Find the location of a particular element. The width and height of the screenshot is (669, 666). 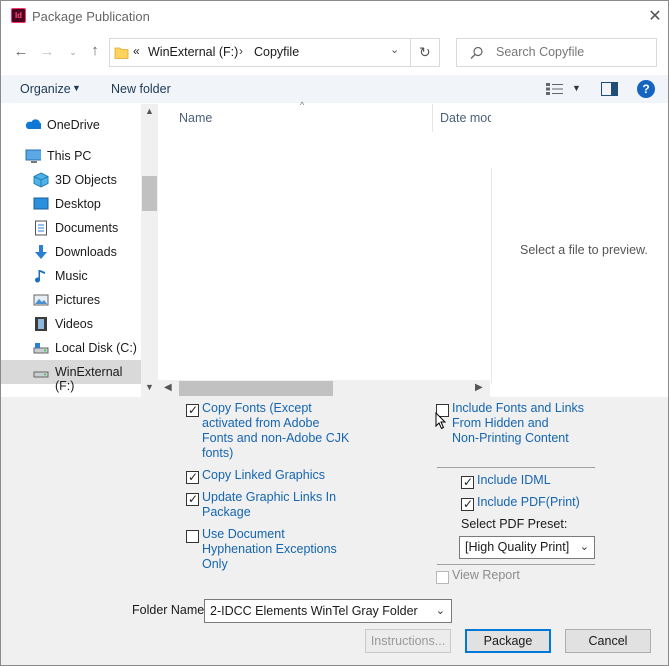

include-idml-checkbox is located at coordinates (467, 482).